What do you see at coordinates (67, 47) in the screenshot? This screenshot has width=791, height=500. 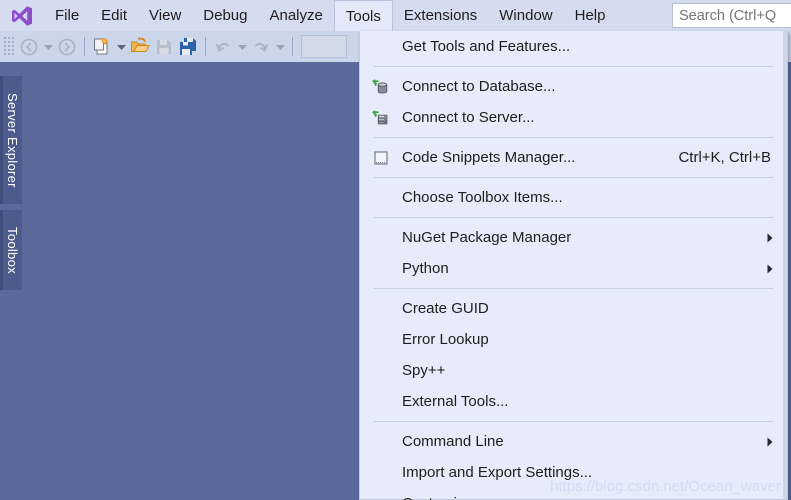 I see `navigate-forward-icon` at bounding box center [67, 47].